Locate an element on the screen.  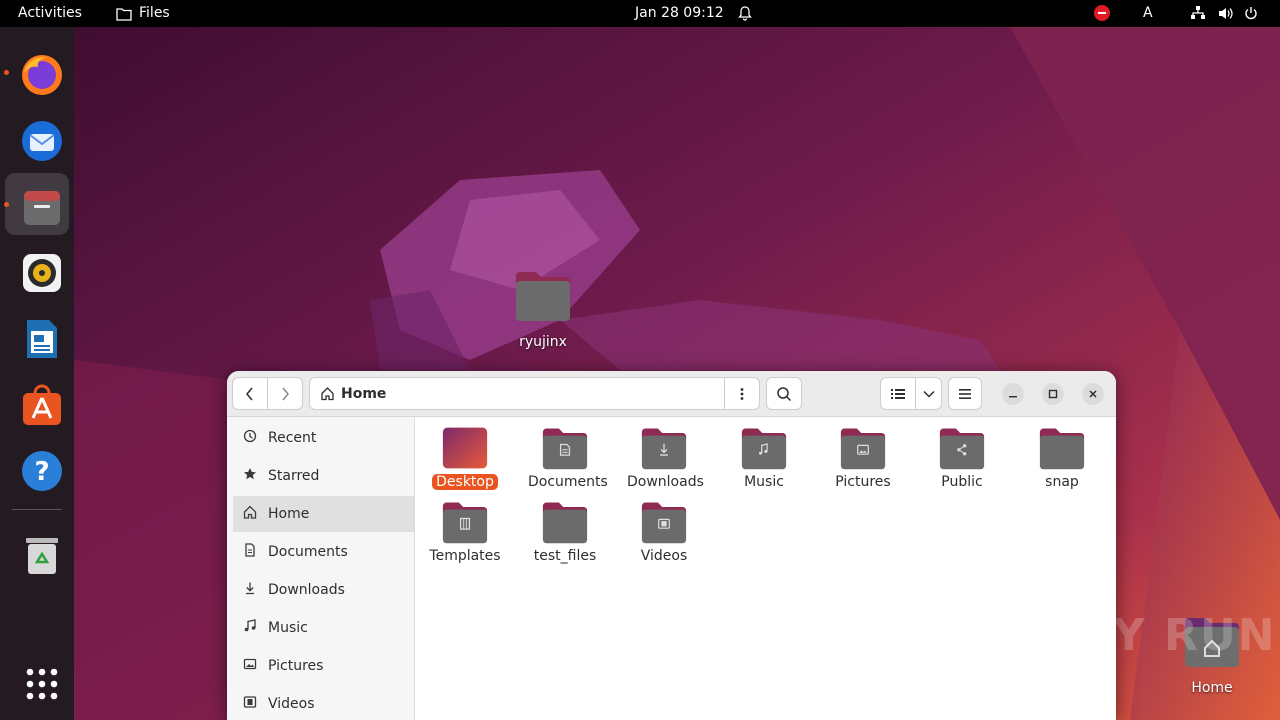
star-icon is located at coordinates (250, 476).